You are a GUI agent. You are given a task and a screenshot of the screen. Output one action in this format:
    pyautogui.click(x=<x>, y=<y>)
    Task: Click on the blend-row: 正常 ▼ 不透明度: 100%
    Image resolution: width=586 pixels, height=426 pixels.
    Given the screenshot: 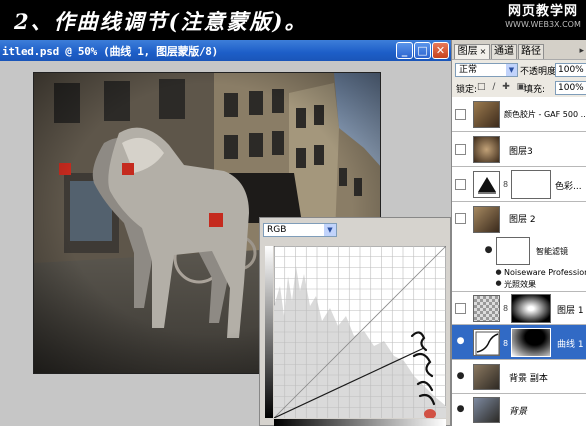 What is the action you would take?
    pyautogui.click(x=519, y=69)
    